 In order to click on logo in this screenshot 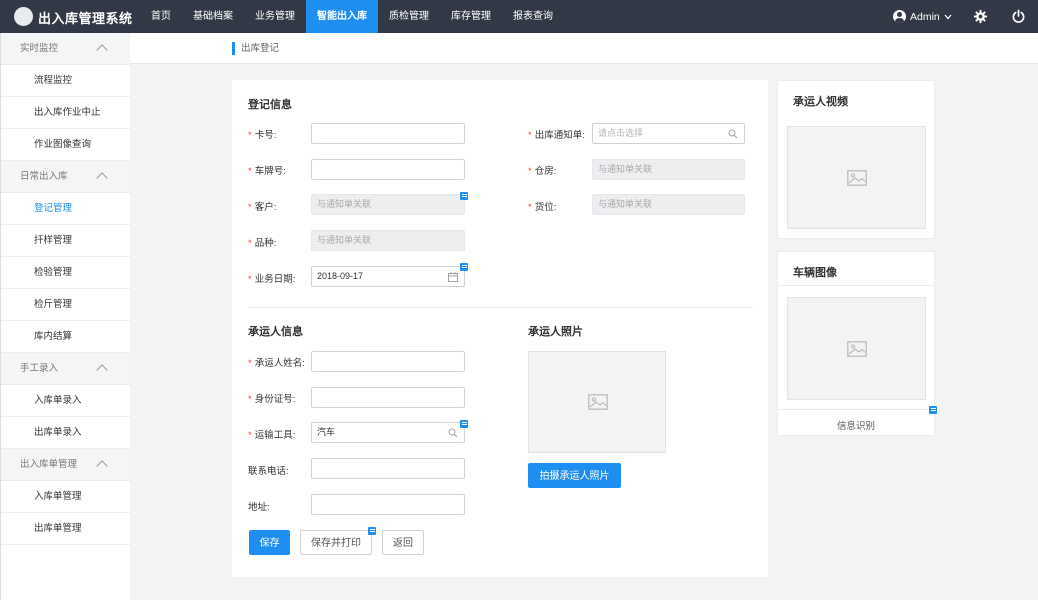, I will do `click(23, 16)`.